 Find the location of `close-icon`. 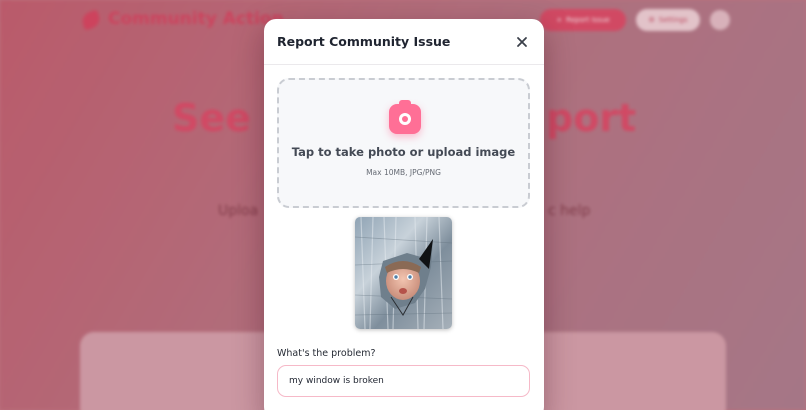

close-icon is located at coordinates (522, 42).